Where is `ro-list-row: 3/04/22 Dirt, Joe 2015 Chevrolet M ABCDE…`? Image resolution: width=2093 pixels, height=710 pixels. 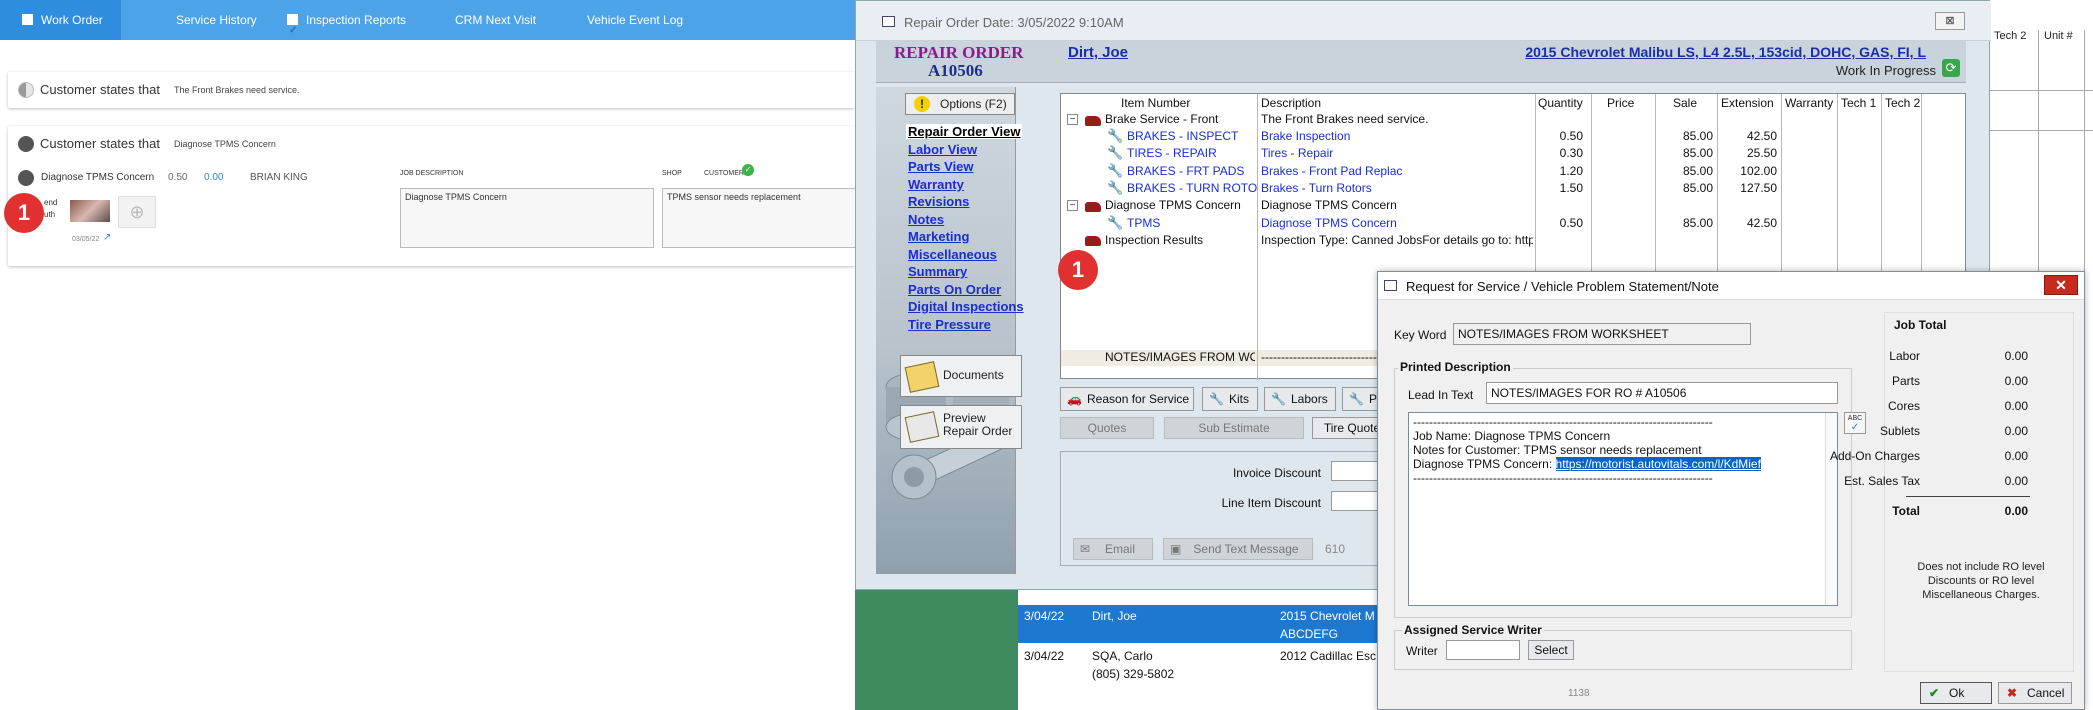 ro-list-row: 3/04/22 Dirt, Joe 2015 Chevrolet M ABCDE… is located at coordinates (1201, 624).